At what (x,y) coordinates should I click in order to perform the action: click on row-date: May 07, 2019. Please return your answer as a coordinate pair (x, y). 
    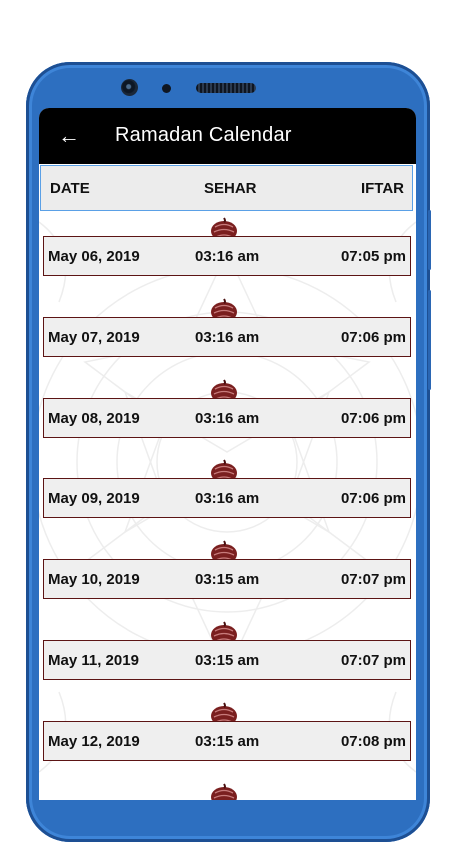
    Looking at the image, I should click on (94, 337).